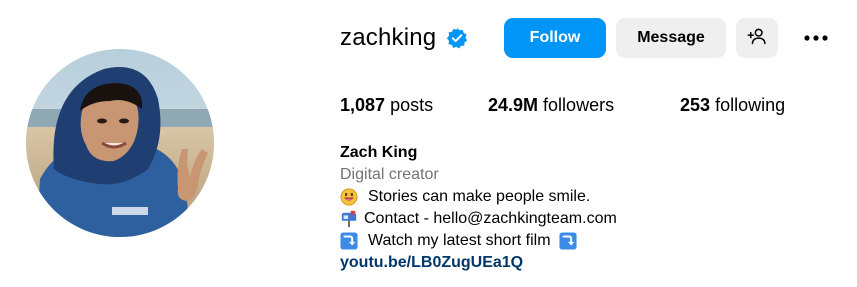 The width and height of the screenshot is (857, 287). Describe the element at coordinates (389, 174) in the screenshot. I see `bio-category: Digital creator` at that location.